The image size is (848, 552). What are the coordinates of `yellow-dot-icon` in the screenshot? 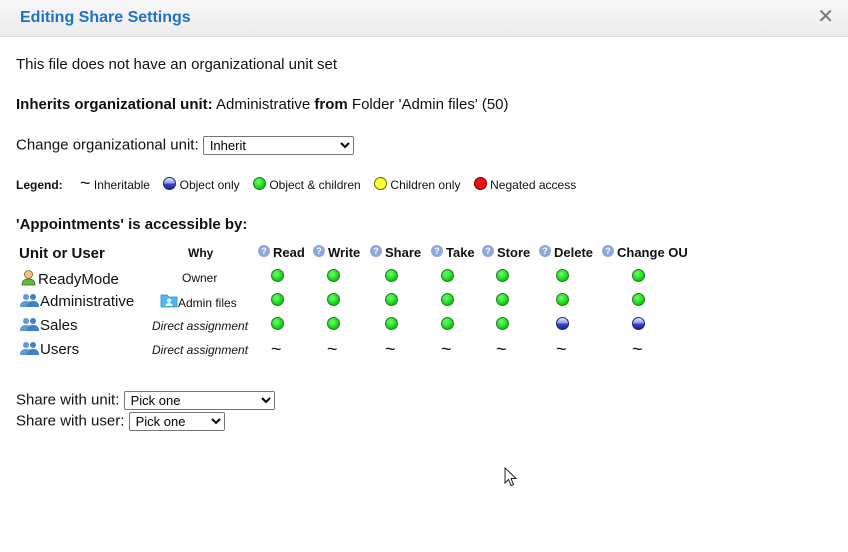 It's located at (381, 183).